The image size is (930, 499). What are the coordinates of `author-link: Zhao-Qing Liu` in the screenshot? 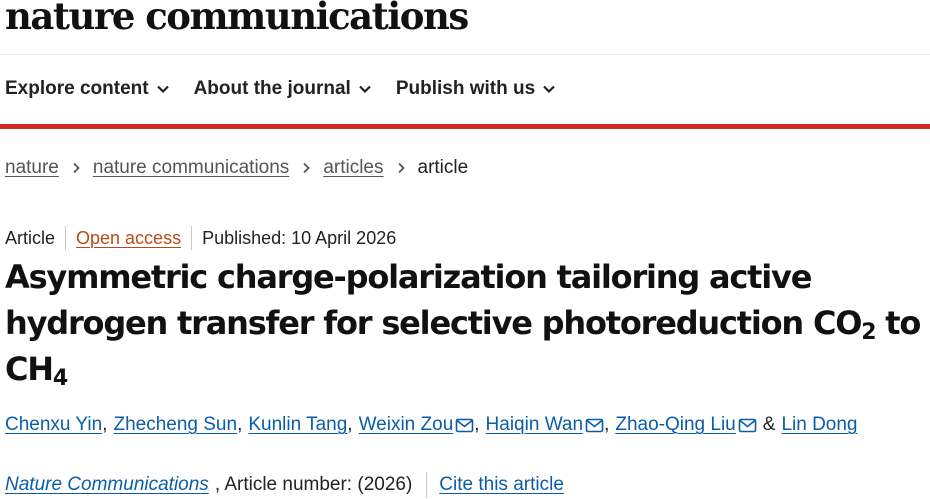 It's located at (675, 425).